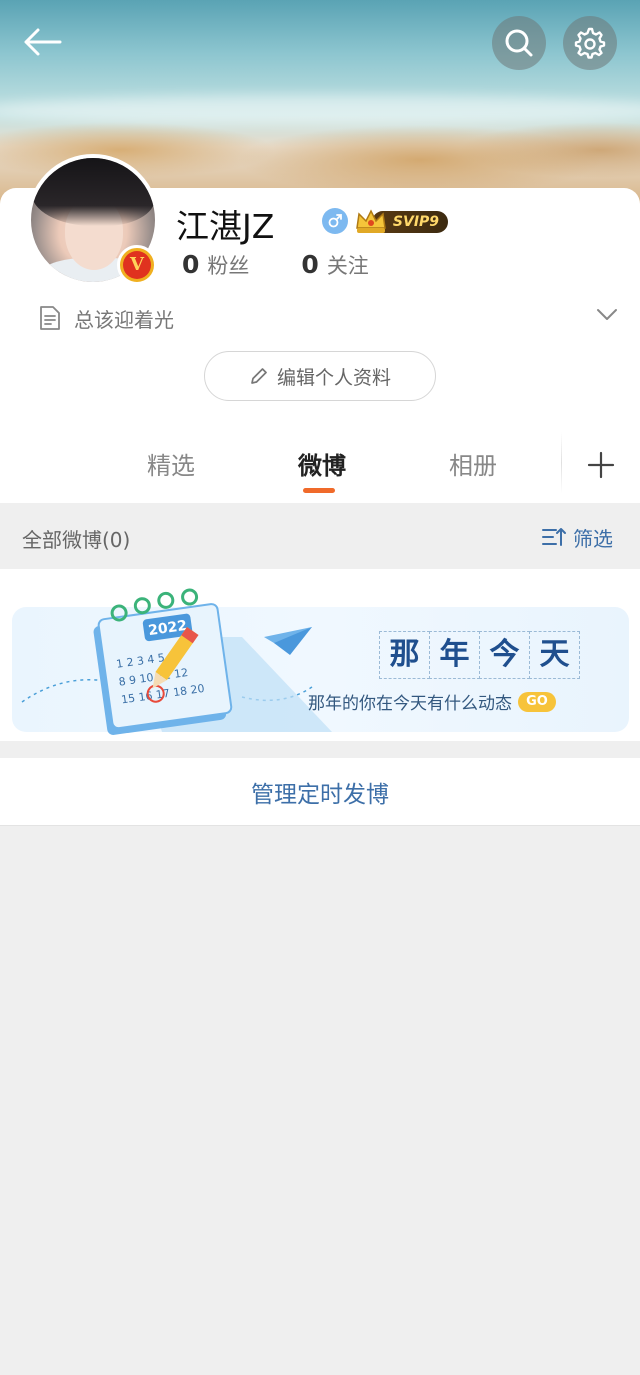 The width and height of the screenshot is (640, 1375). Describe the element at coordinates (404, 655) in the screenshot. I see `memory-title-char: 那` at that location.